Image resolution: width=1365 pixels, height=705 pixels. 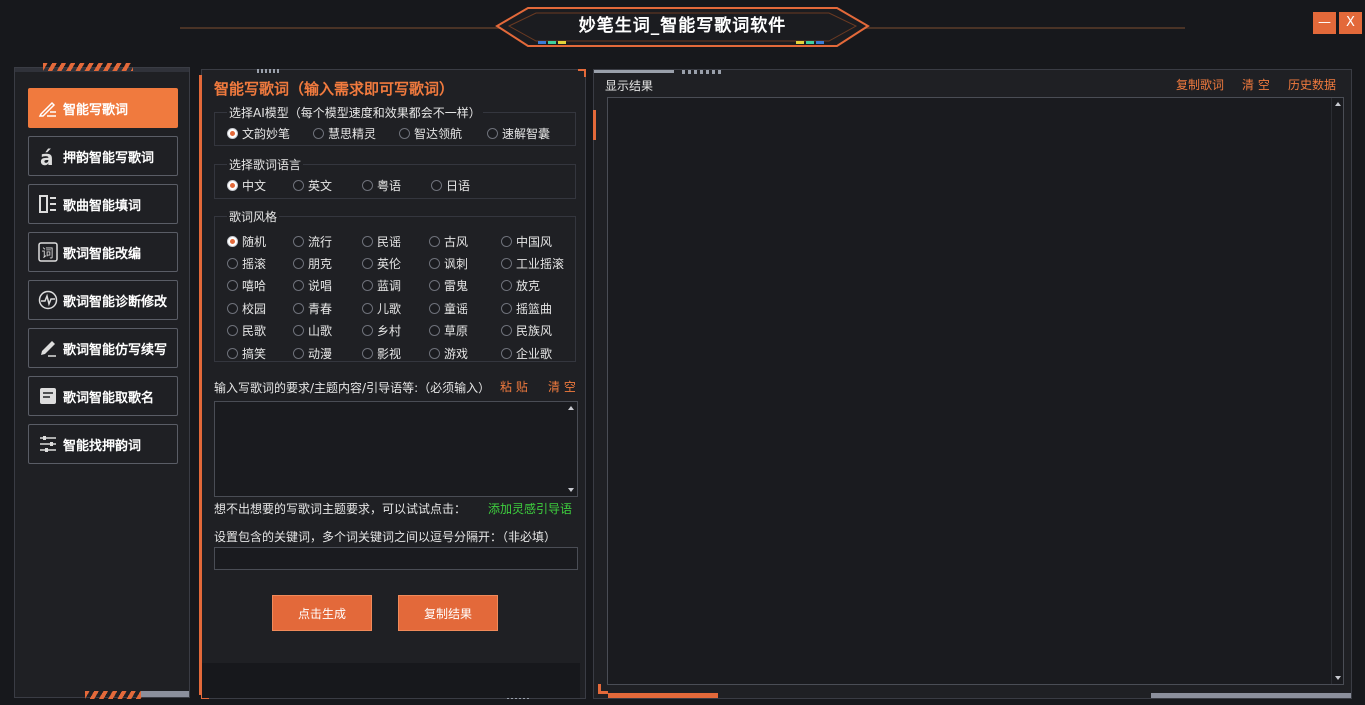 What do you see at coordinates (381, 285) in the screenshot?
I see `style-radio-option: 蓝调` at bounding box center [381, 285].